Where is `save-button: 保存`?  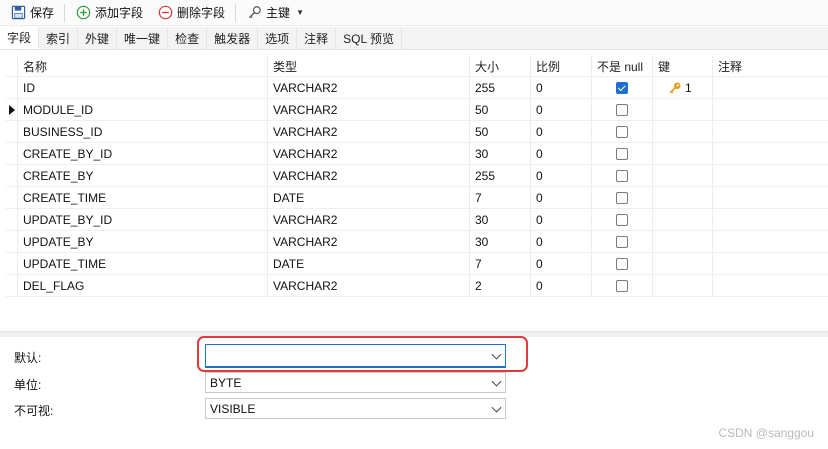 save-button: 保存 is located at coordinates (32, 13).